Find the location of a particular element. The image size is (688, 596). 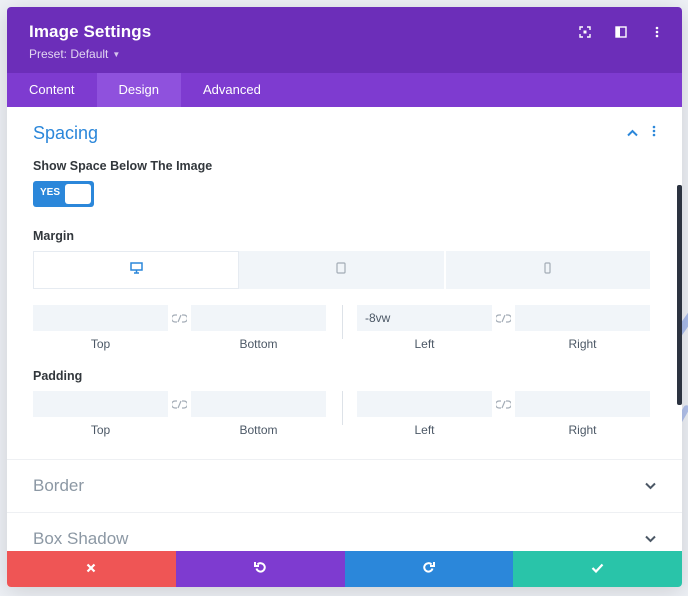

tablet-icon is located at coordinates (341, 270).